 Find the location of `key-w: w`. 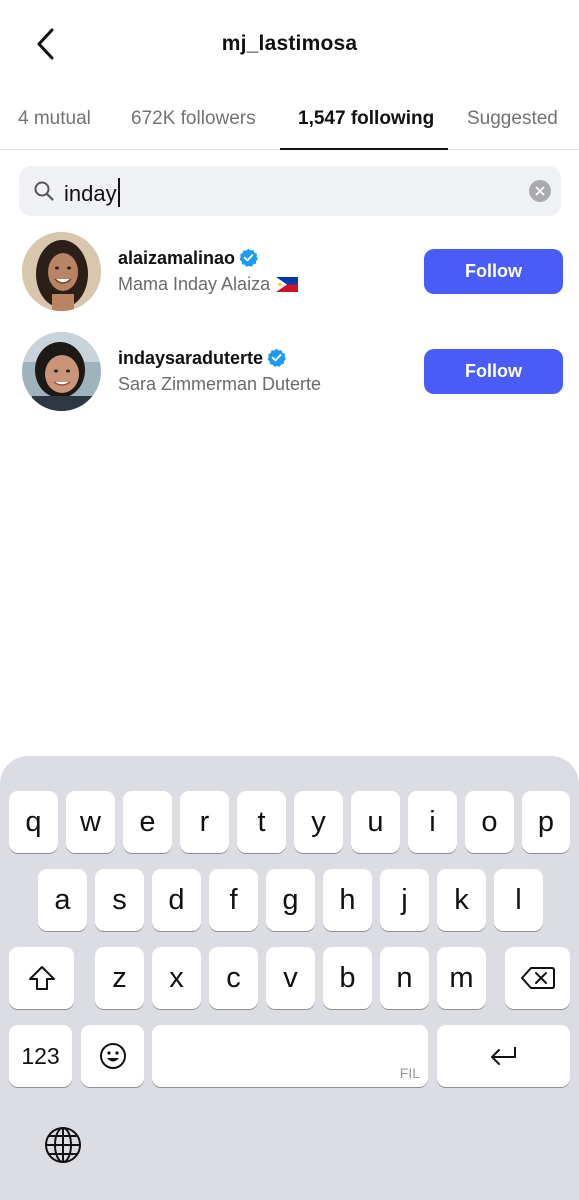

key-w: w is located at coordinates (90, 822).